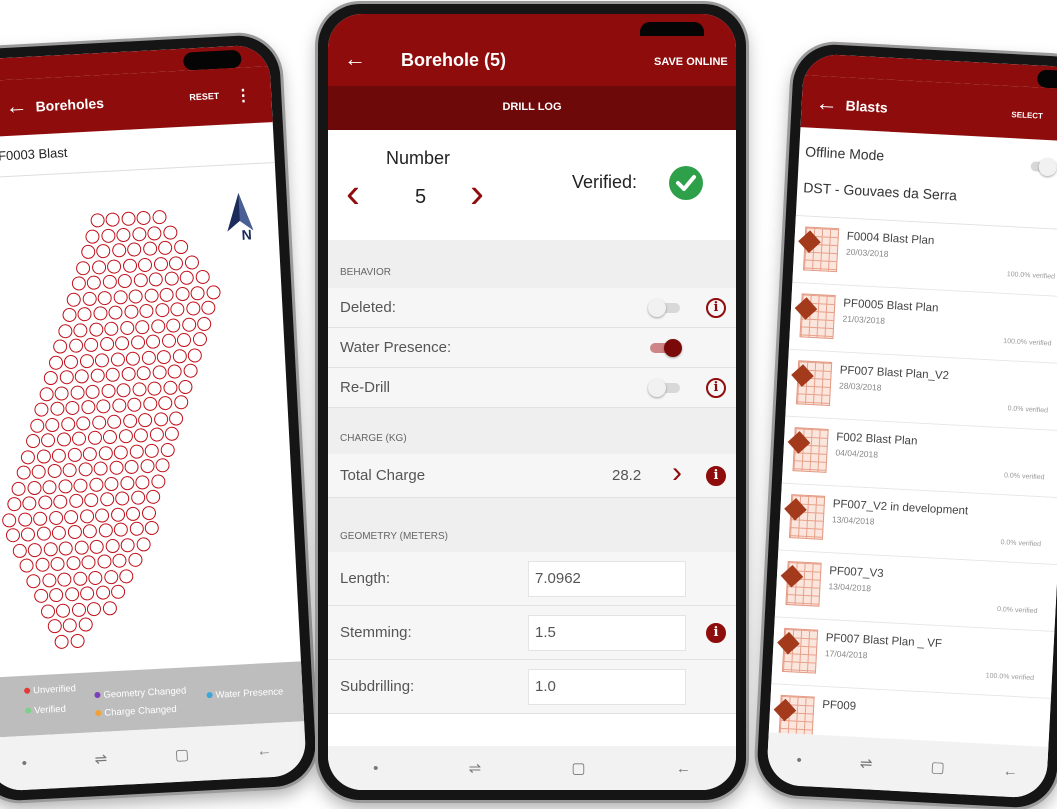 The image size is (1057, 809). Describe the element at coordinates (532, 476) in the screenshot. I see `total-charge-row: Total Charge 28.2 › i` at that location.